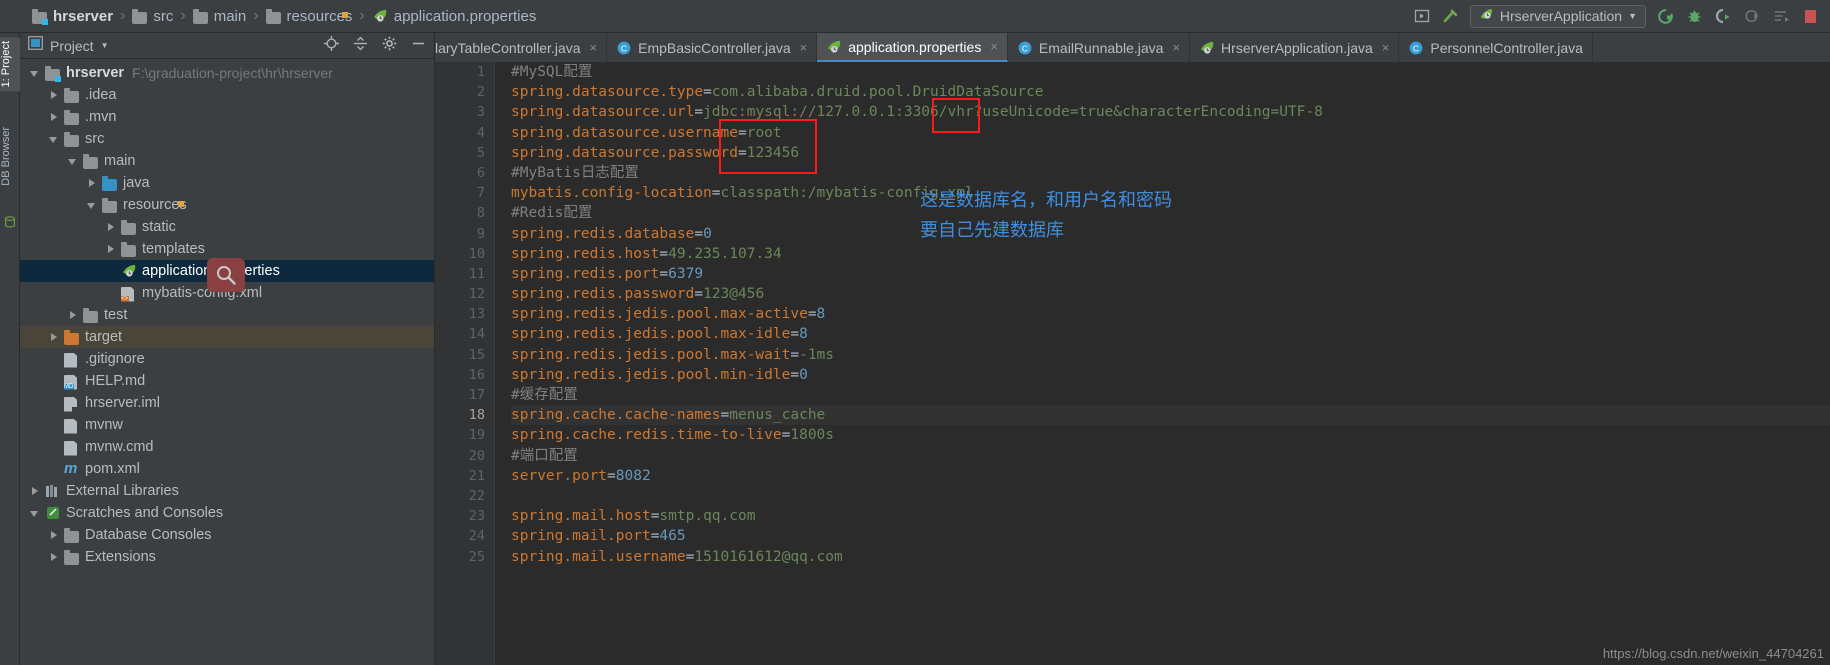 The width and height of the screenshot is (1830, 665). I want to click on editor-tab-larytablecontroller-java: laryTableController.java ×, so click(521, 47).